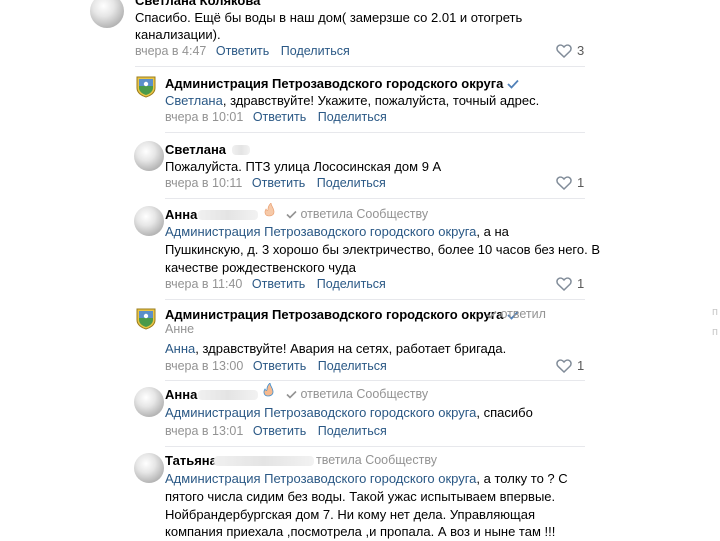 This screenshot has height=541, width=720. What do you see at coordinates (203, 284) in the screenshot?
I see `comment-time: вчера в 11:40` at bounding box center [203, 284].